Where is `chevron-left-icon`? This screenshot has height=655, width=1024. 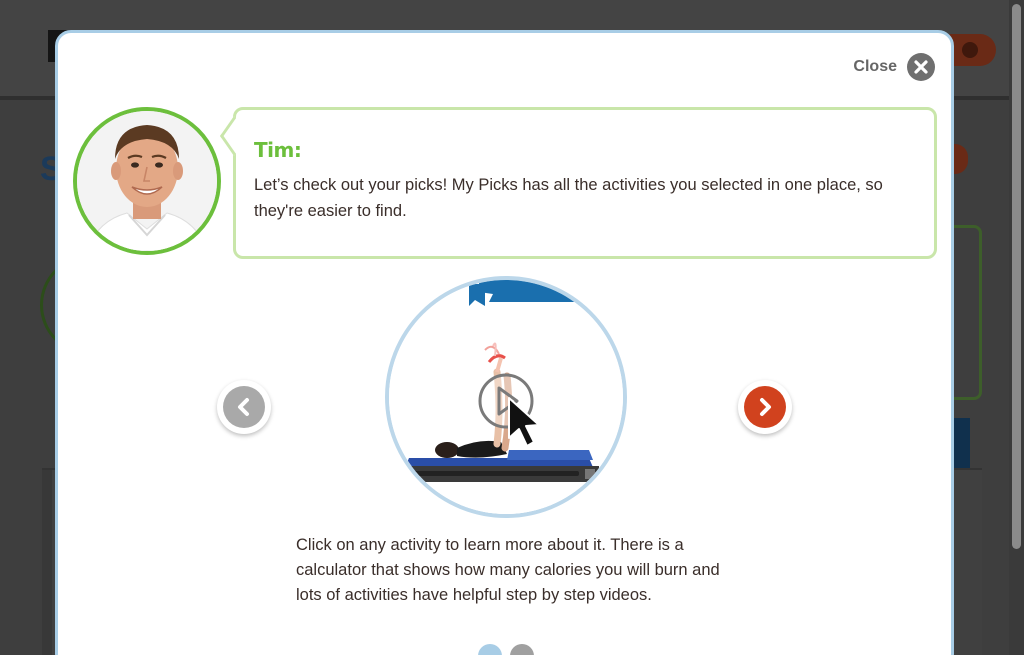 chevron-left-icon is located at coordinates (244, 407).